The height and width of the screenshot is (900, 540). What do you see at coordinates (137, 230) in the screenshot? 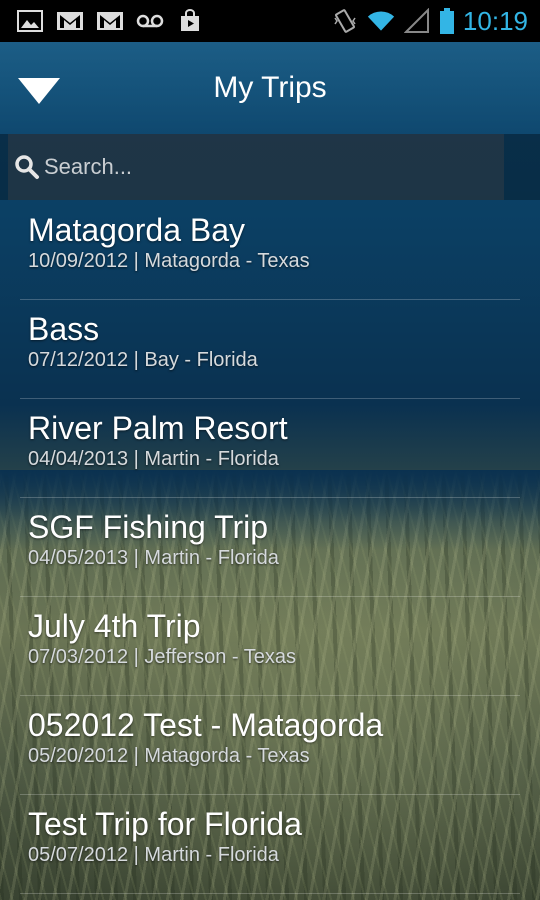
I see `trip-name: Matagorda Bay` at bounding box center [137, 230].